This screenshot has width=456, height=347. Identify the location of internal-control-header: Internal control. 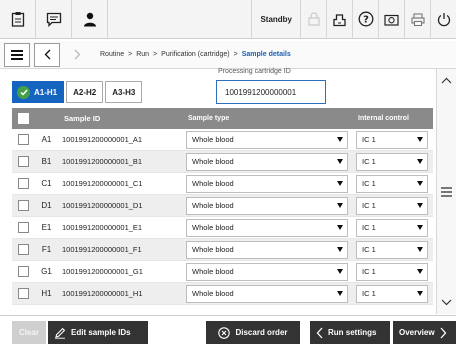
(383, 118).